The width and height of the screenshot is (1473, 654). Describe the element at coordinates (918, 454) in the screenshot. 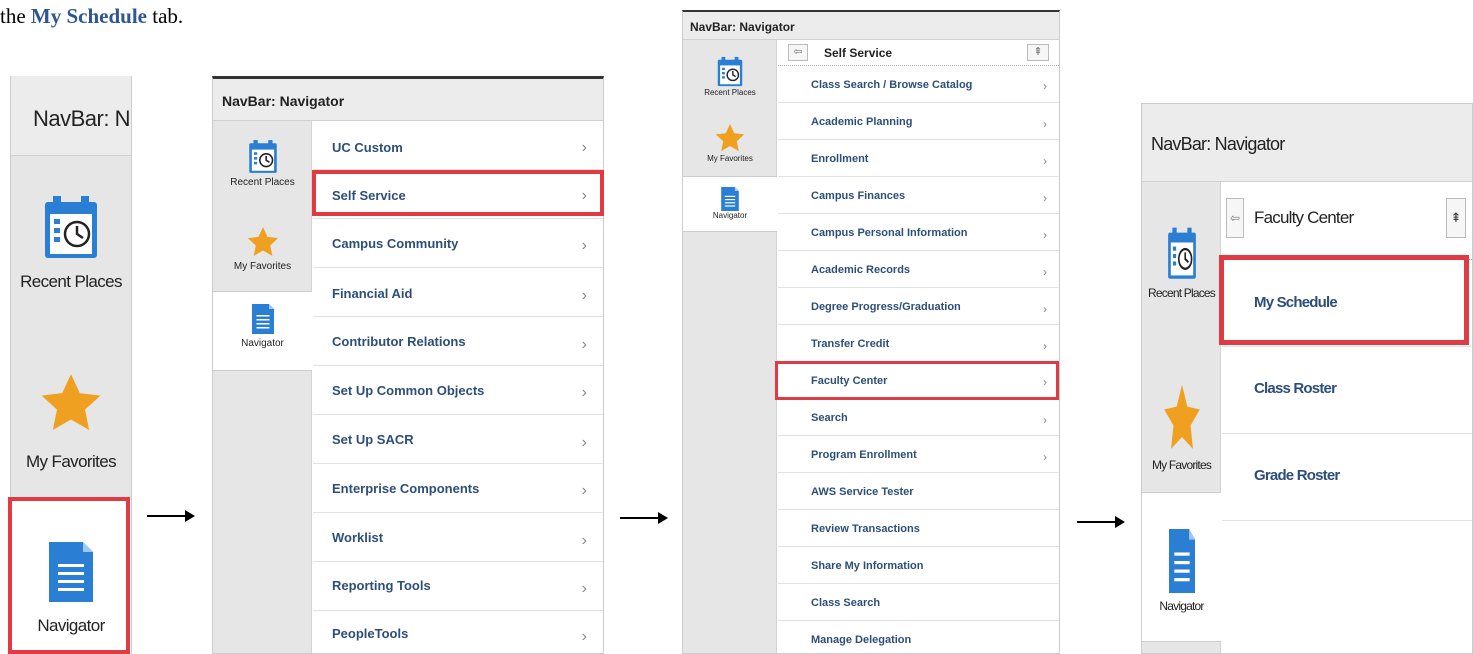

I see `menu-item-program-enrollment: Program Enrollment ›` at that location.